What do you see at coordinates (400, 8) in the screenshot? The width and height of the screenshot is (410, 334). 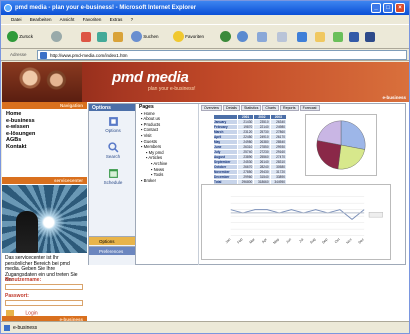 I see `close-button: ×` at bounding box center [400, 8].